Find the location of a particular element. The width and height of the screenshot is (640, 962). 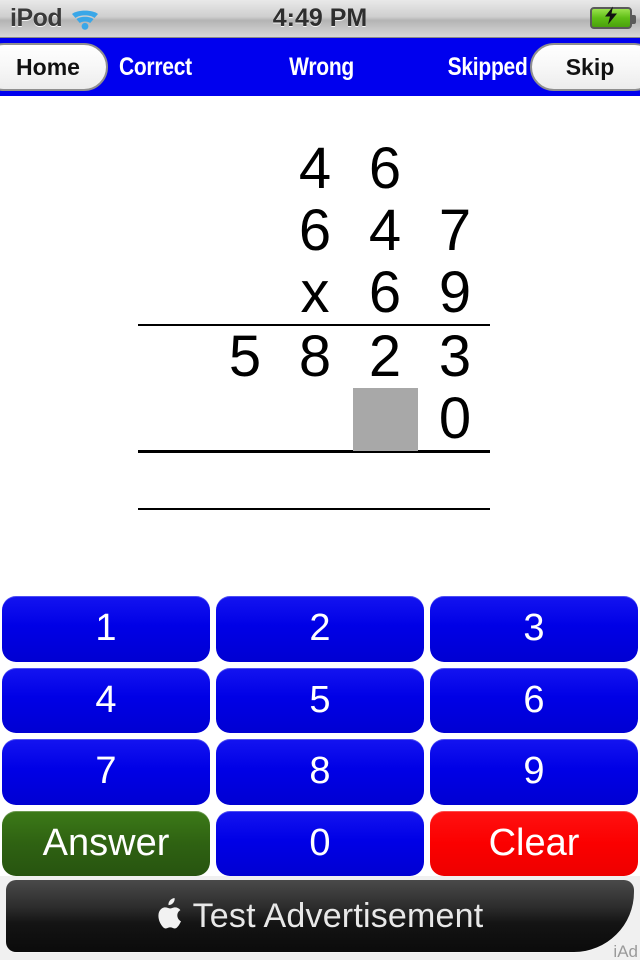

key-6: 6 is located at coordinates (534, 700).